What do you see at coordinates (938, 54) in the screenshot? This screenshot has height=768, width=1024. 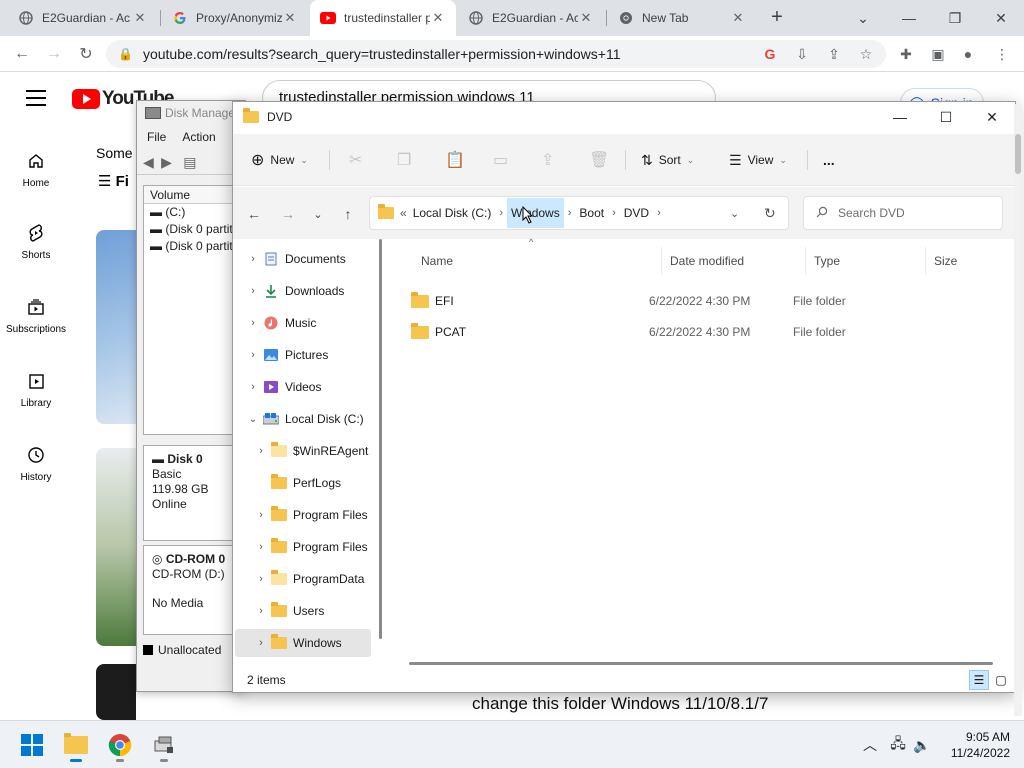 I see `side-panel-icon: ▣` at bounding box center [938, 54].